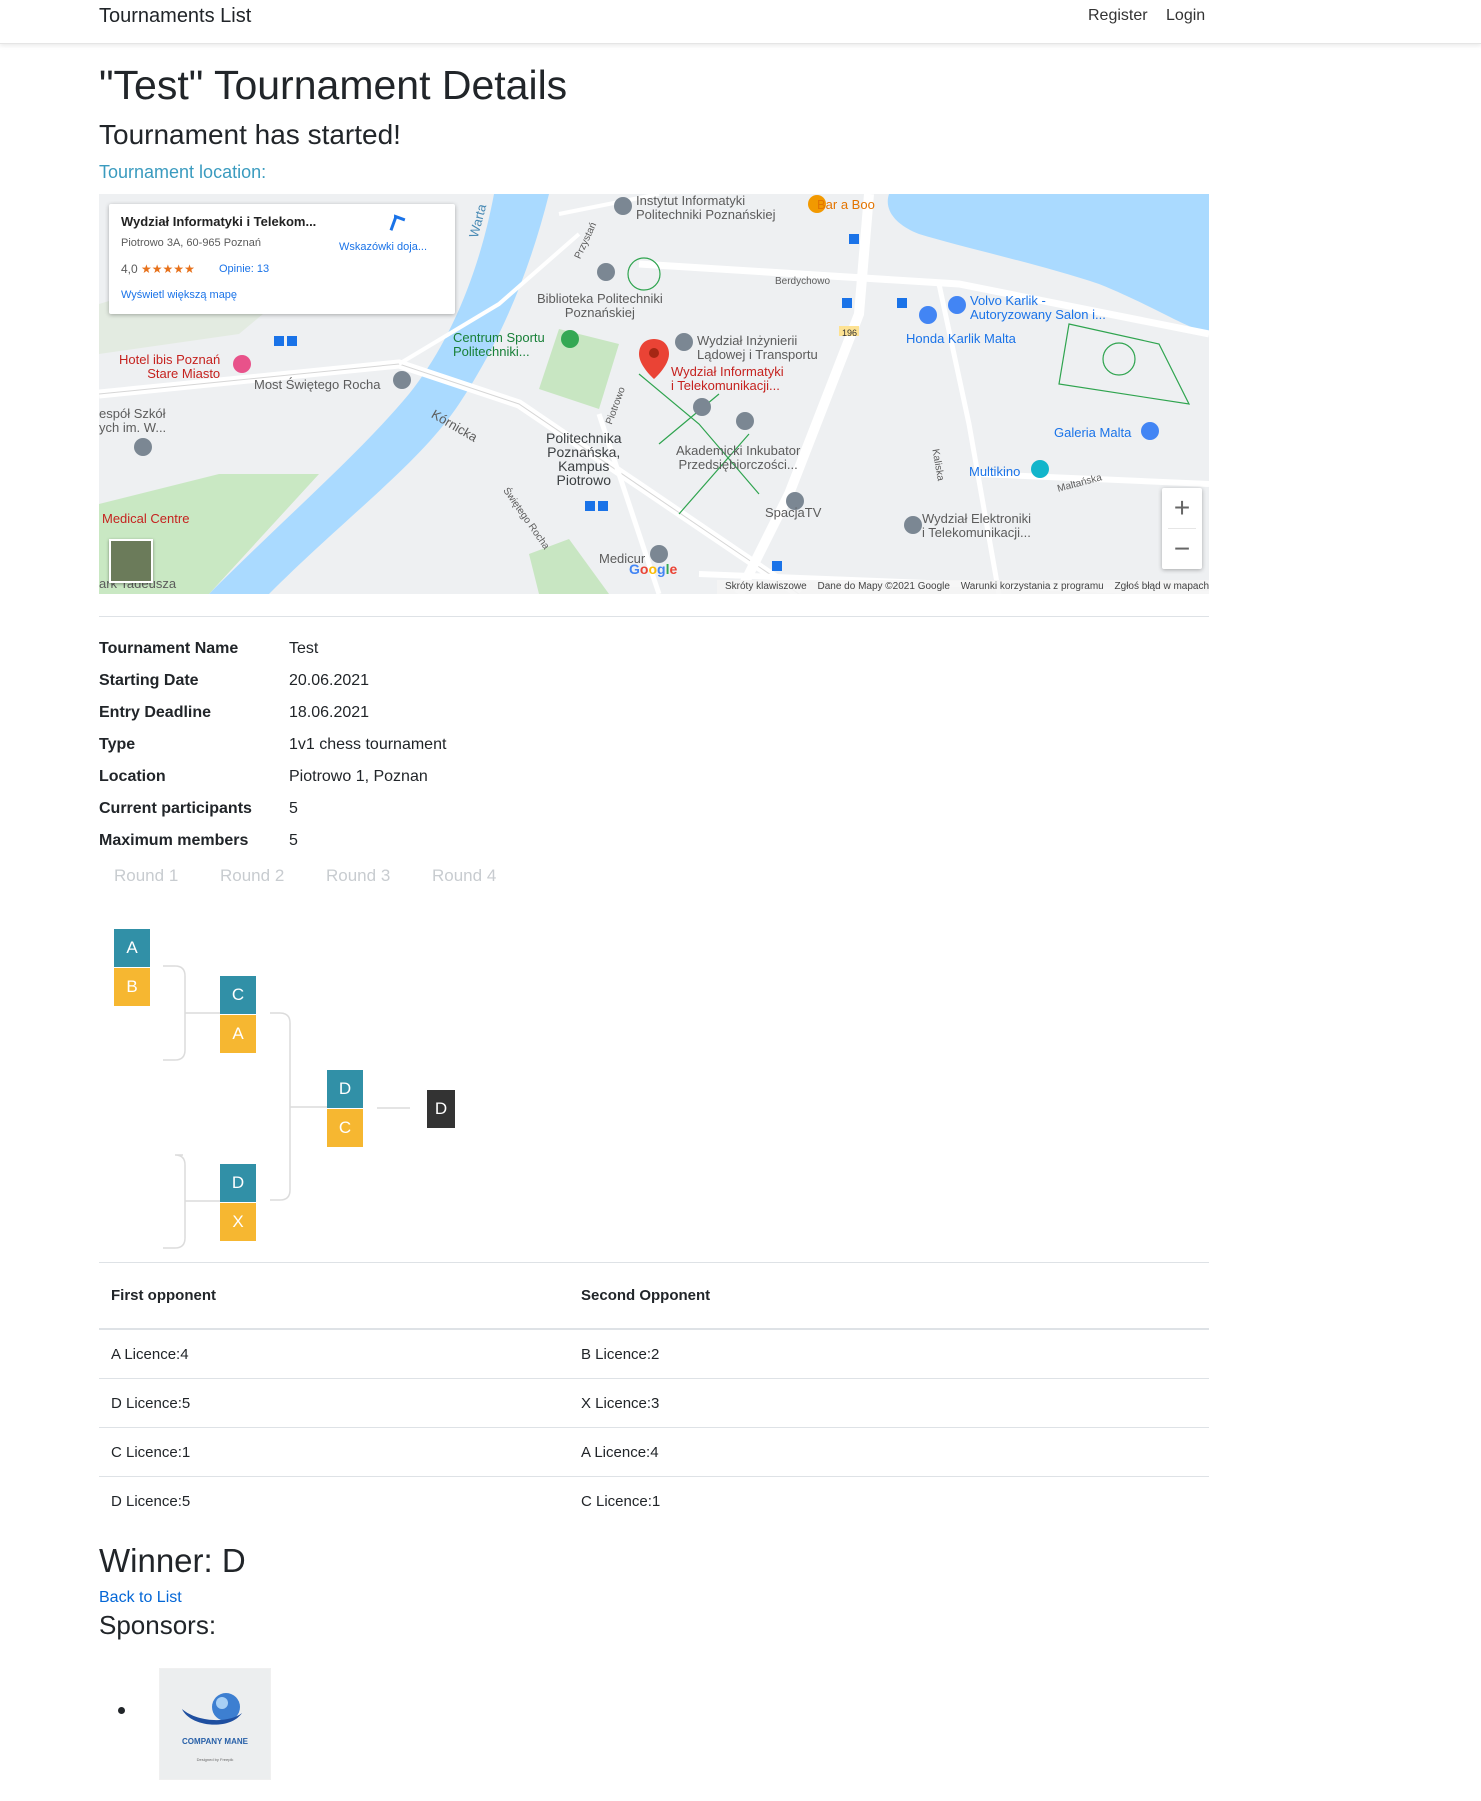 The width and height of the screenshot is (1481, 1801). I want to click on page-title: "Test" Tournament Details, so click(333, 85).